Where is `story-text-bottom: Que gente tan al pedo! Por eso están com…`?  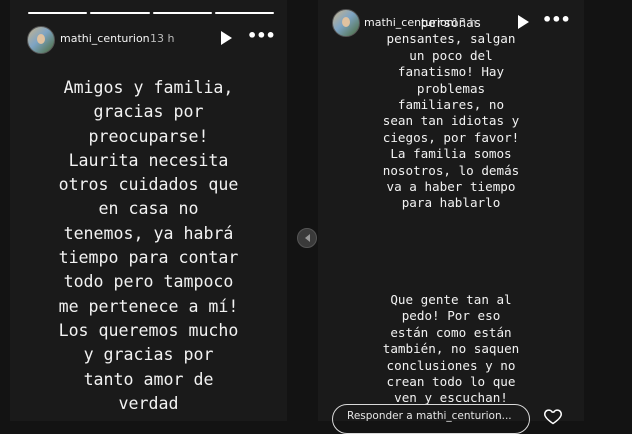
story-text-bottom: Que gente tan al pedo! Por eso están com… is located at coordinates (451, 349).